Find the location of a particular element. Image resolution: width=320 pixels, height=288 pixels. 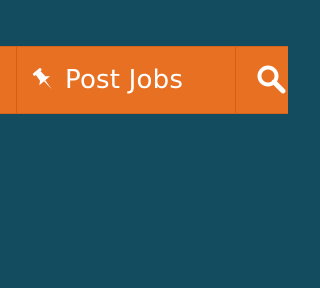

post-jobs-label: Post Jobs is located at coordinates (124, 80).